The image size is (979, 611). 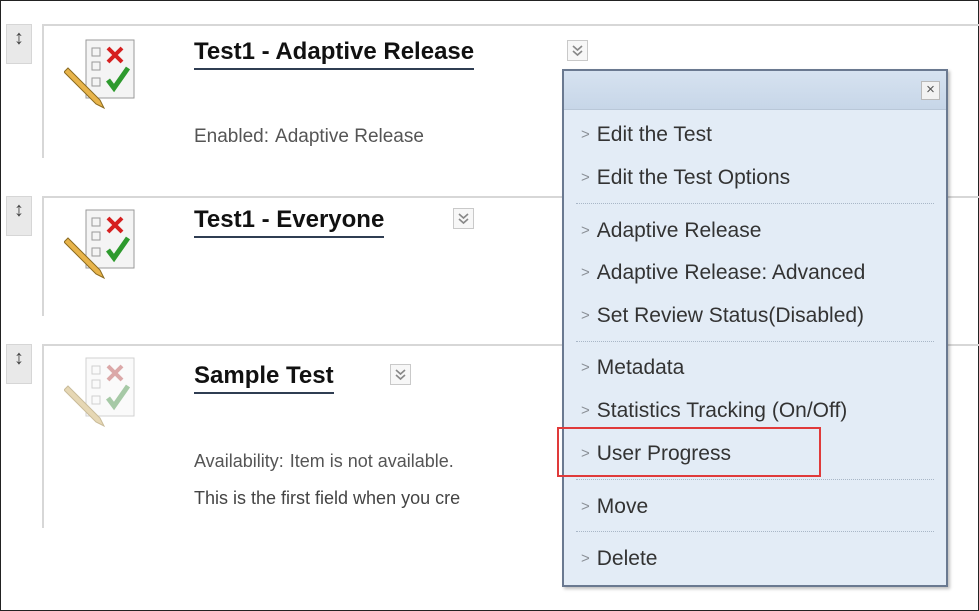 What do you see at coordinates (108, 392) in the screenshot?
I see `test-icon-faded` at bounding box center [108, 392].